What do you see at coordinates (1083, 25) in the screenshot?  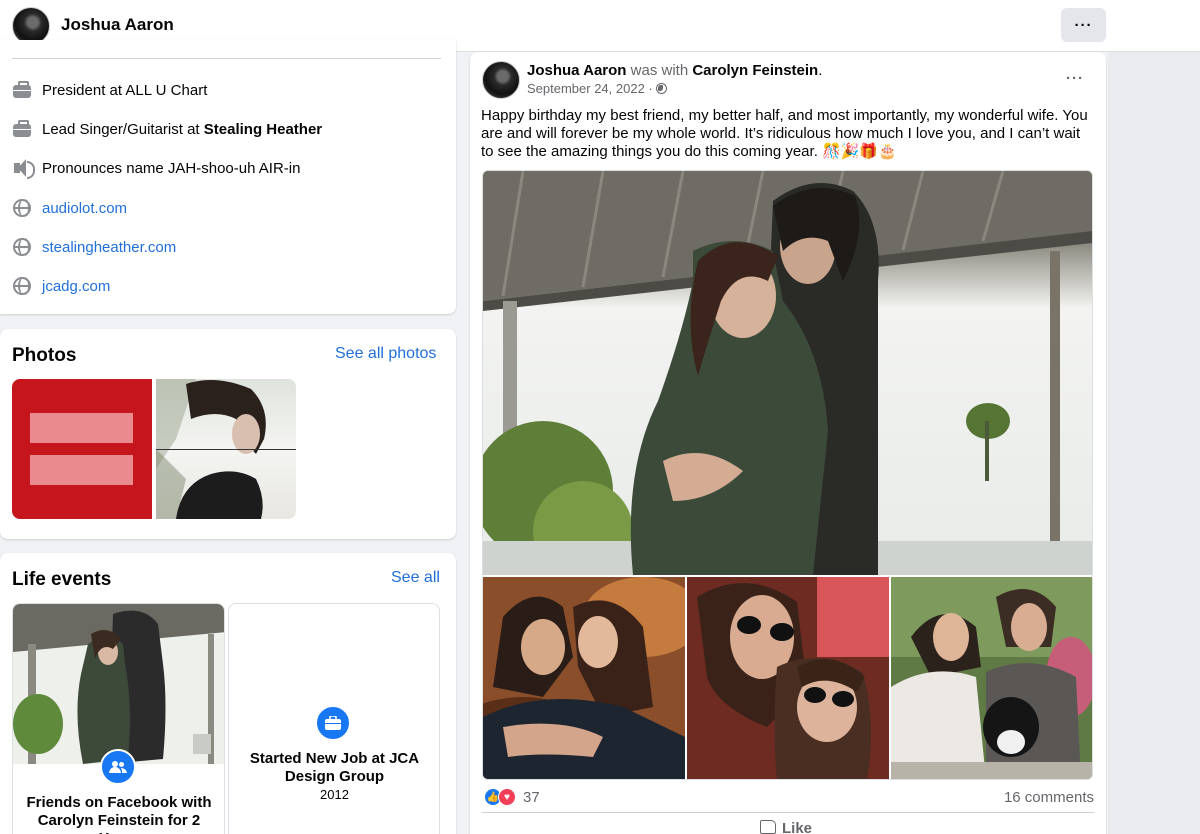 I see `more-options-button: ···` at bounding box center [1083, 25].